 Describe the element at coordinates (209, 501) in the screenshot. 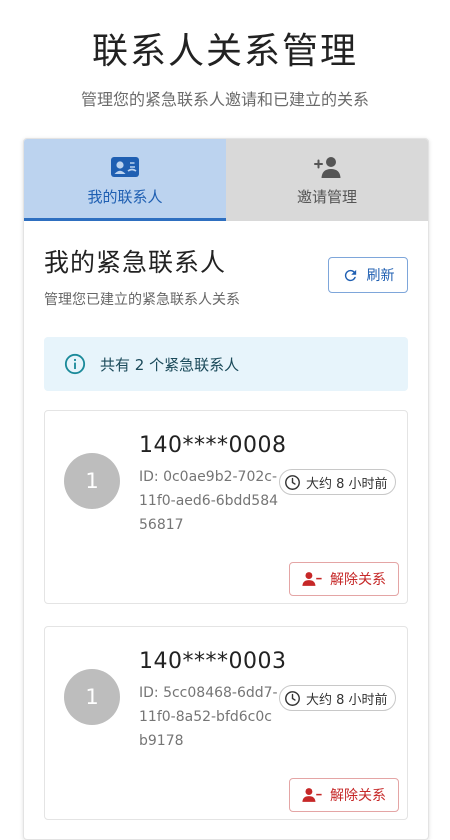

I see `contact-id: ID: 0c0ae9b2-702c-11f0-aed6-6bdd58456817` at that location.